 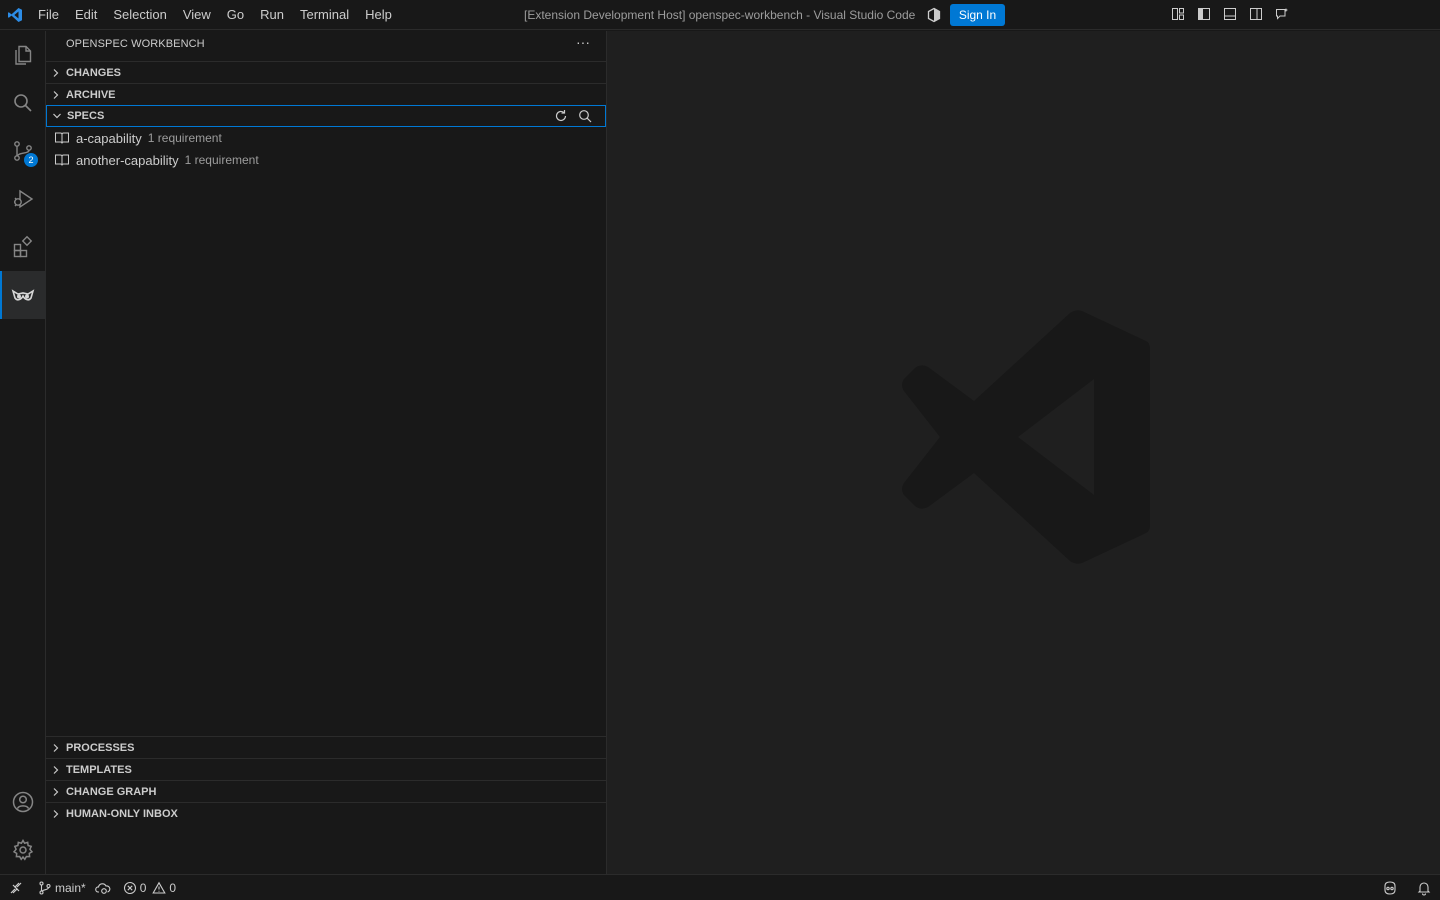 What do you see at coordinates (135, 44) in the screenshot?
I see `sidebar-title: OPENSPEC WORKBENCH` at bounding box center [135, 44].